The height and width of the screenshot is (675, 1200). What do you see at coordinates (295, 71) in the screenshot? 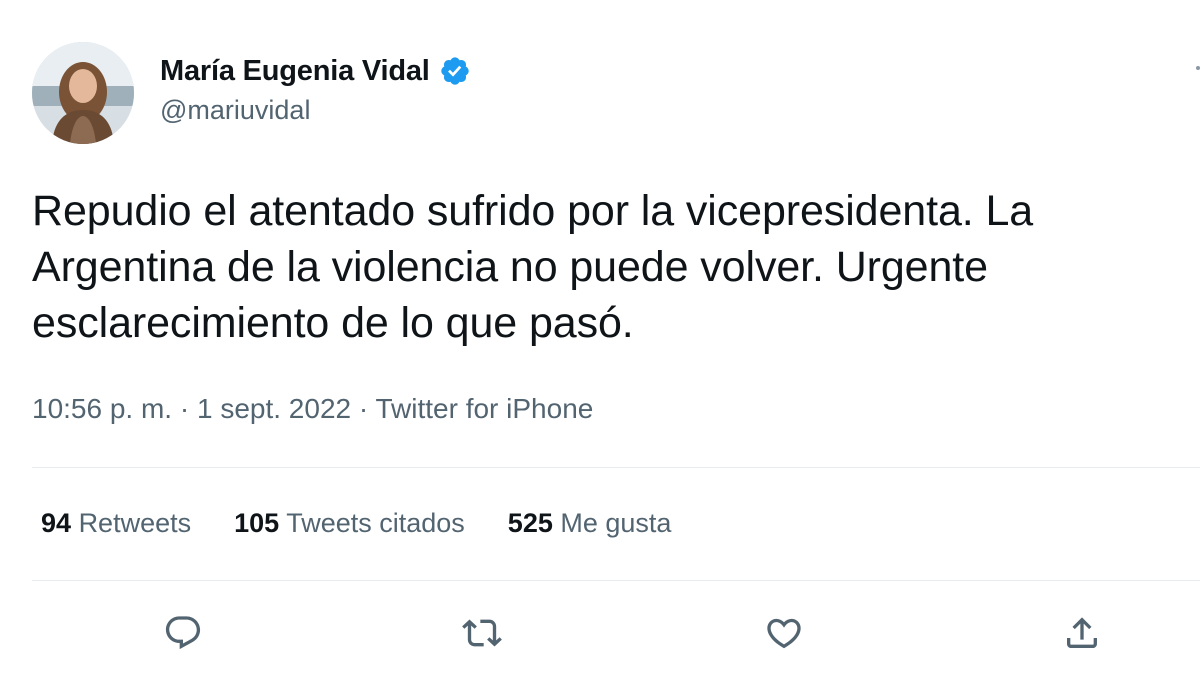
I see `author-name: María Eugenia Vidal` at bounding box center [295, 71].